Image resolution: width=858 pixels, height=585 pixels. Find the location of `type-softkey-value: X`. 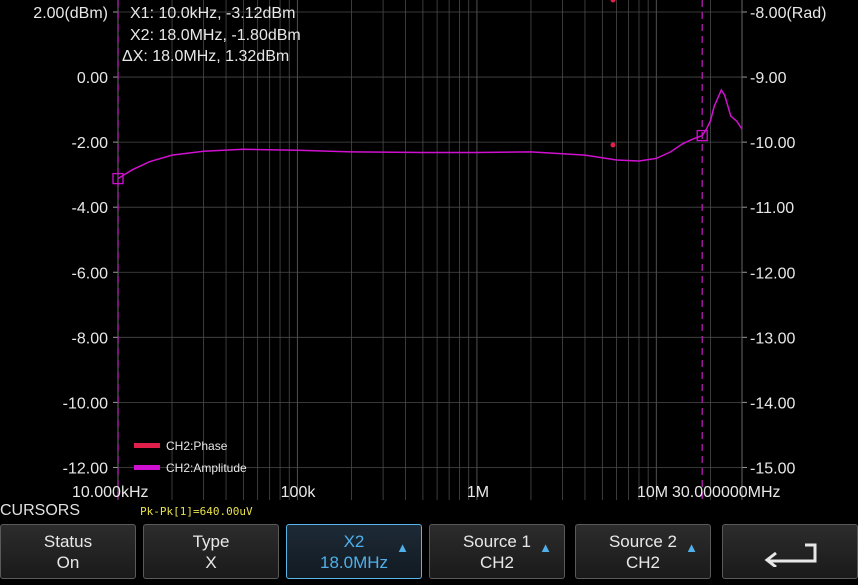

type-softkey-value: X is located at coordinates (211, 562).